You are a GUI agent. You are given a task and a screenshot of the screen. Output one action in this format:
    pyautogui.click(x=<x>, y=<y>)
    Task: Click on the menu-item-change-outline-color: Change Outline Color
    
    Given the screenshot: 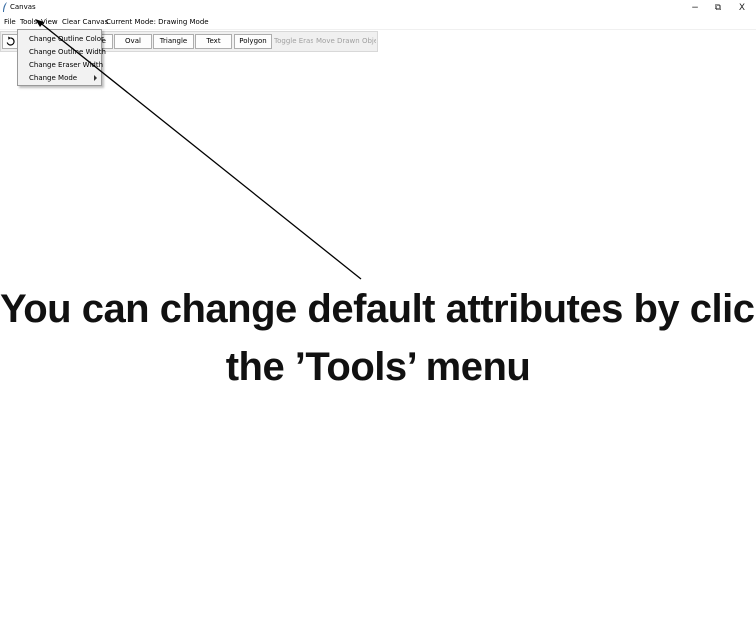 What is the action you would take?
    pyautogui.click(x=66, y=39)
    